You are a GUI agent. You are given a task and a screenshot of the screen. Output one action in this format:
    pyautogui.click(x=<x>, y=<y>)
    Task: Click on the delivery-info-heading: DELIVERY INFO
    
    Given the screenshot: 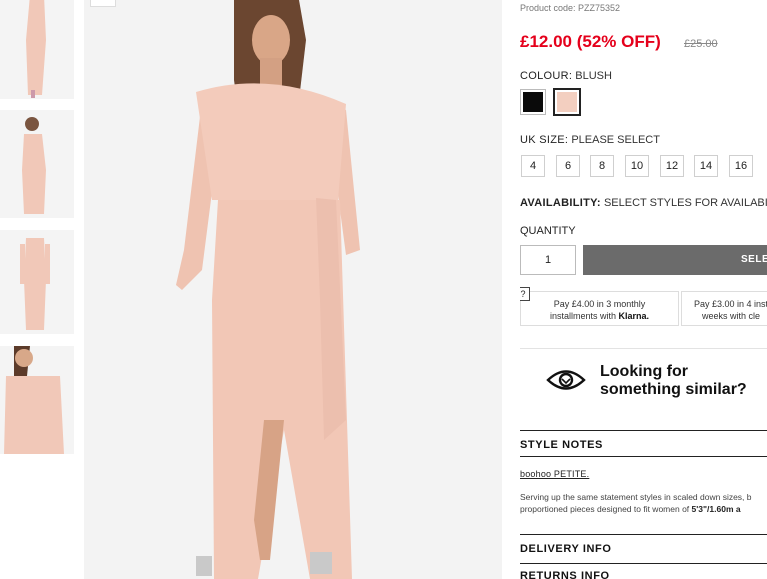 What is the action you would take?
    pyautogui.click(x=566, y=549)
    